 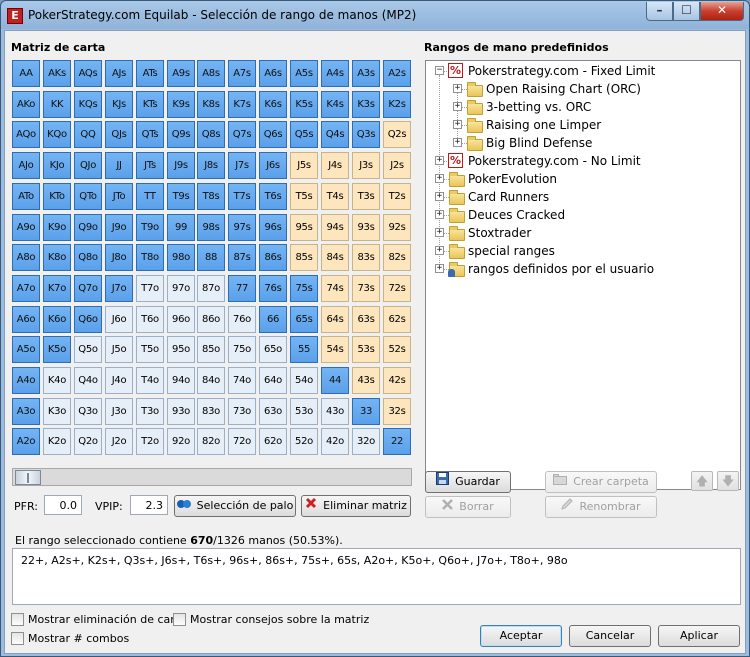 What do you see at coordinates (242, 73) in the screenshot?
I see `hand-cell: A7s` at bounding box center [242, 73].